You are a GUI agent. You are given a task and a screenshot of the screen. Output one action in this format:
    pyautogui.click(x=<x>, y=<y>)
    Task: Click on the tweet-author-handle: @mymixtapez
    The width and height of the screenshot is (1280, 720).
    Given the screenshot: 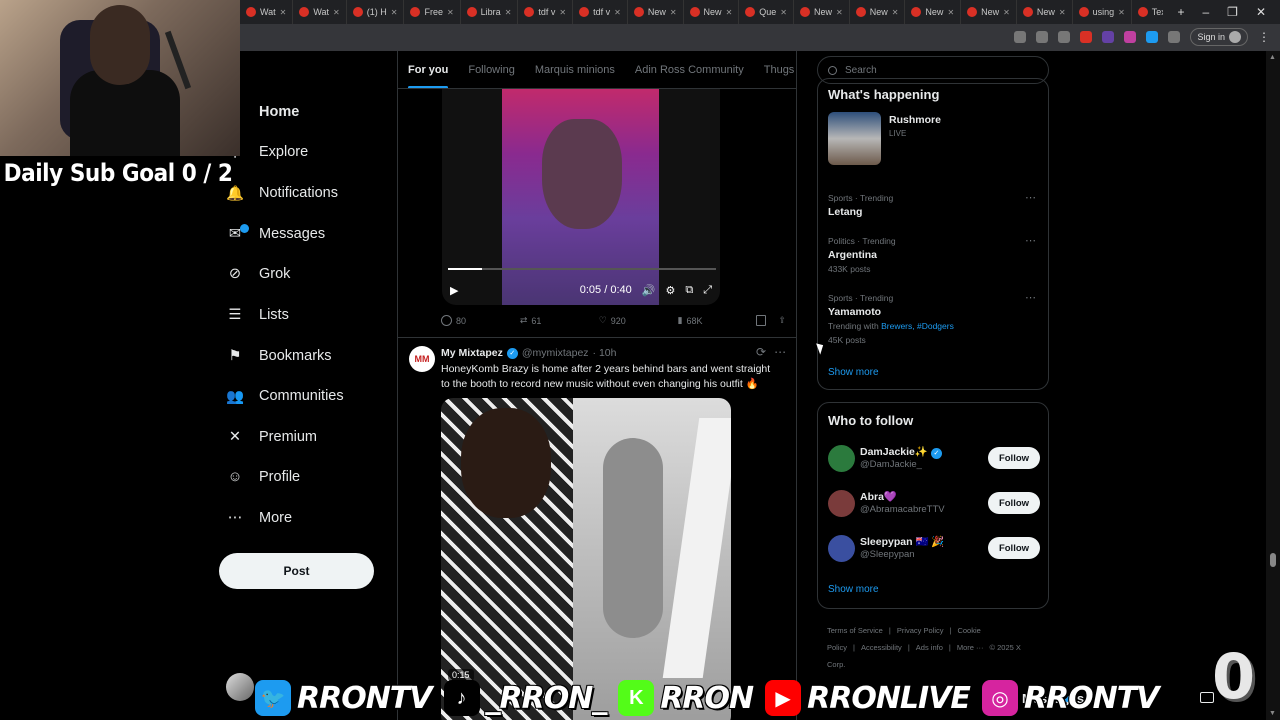 What is the action you would take?
    pyautogui.click(x=555, y=353)
    